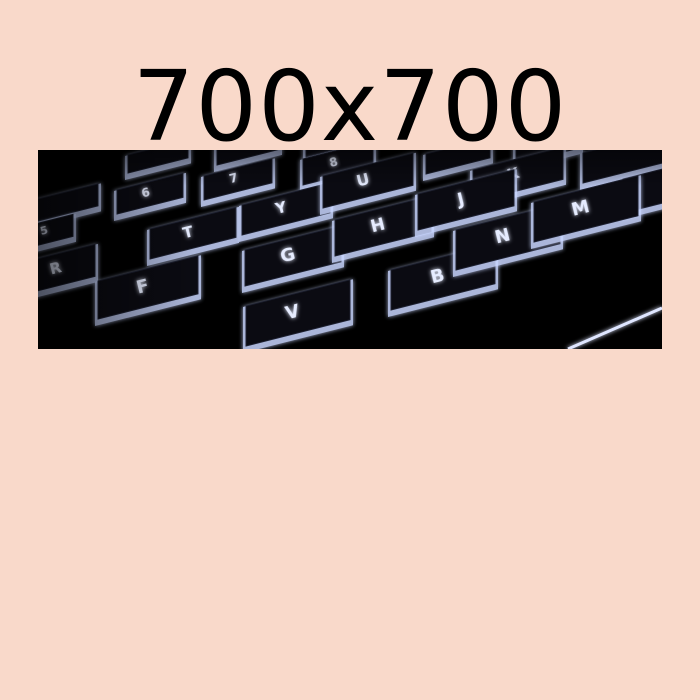  I want to click on placeholder-dimensions-label: 700x700, so click(350, 106).